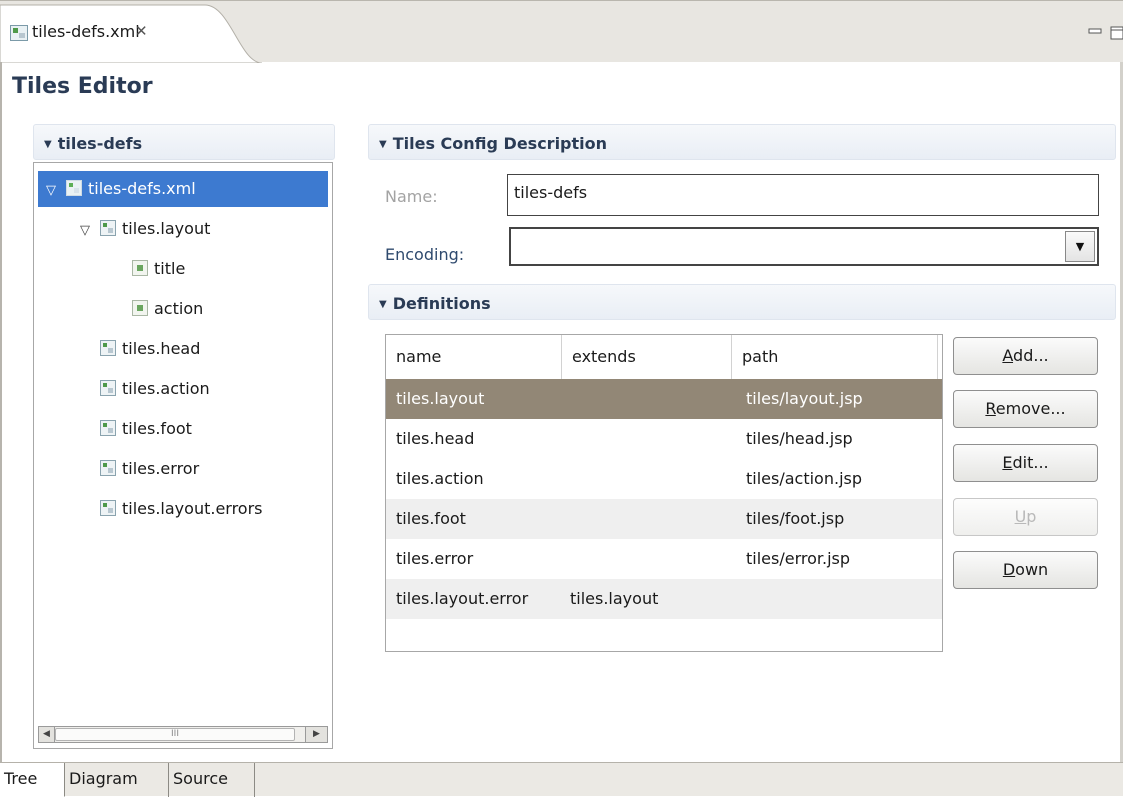 The image size is (1123, 797). What do you see at coordinates (425, 254) in the screenshot?
I see `encoding-label: Encoding:` at bounding box center [425, 254].